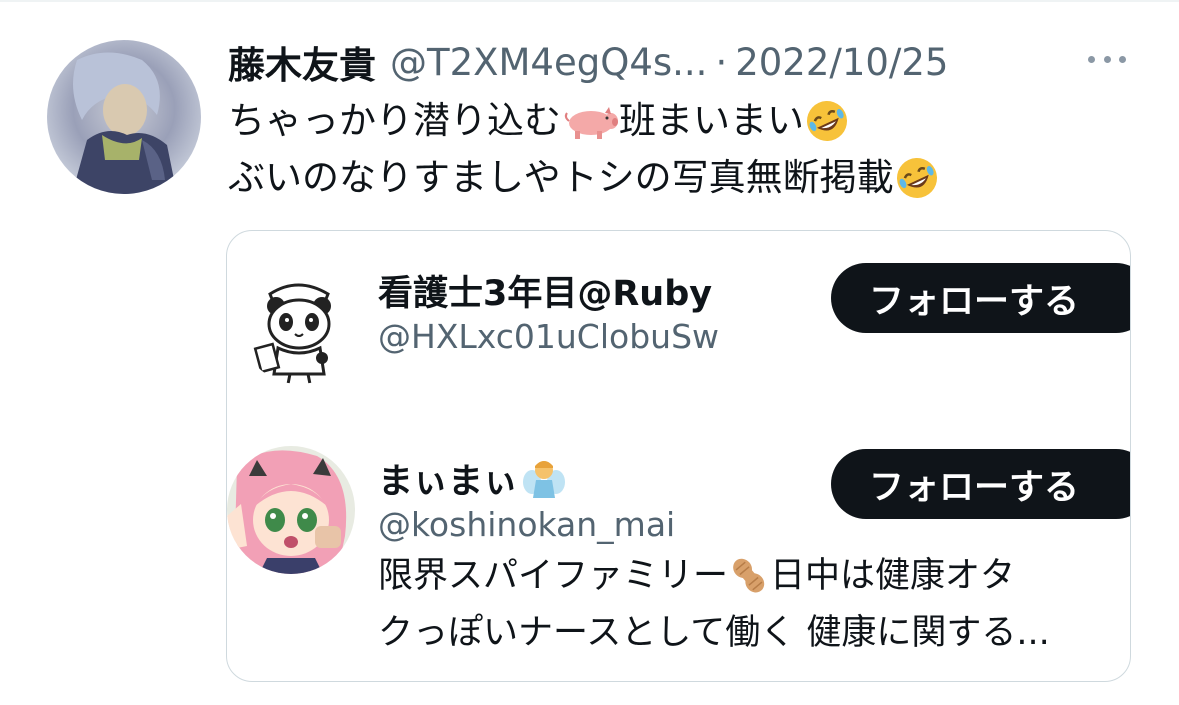 The height and width of the screenshot is (705, 1179). Describe the element at coordinates (299, 325) in the screenshot. I see `user-avatar-ruby` at that location.